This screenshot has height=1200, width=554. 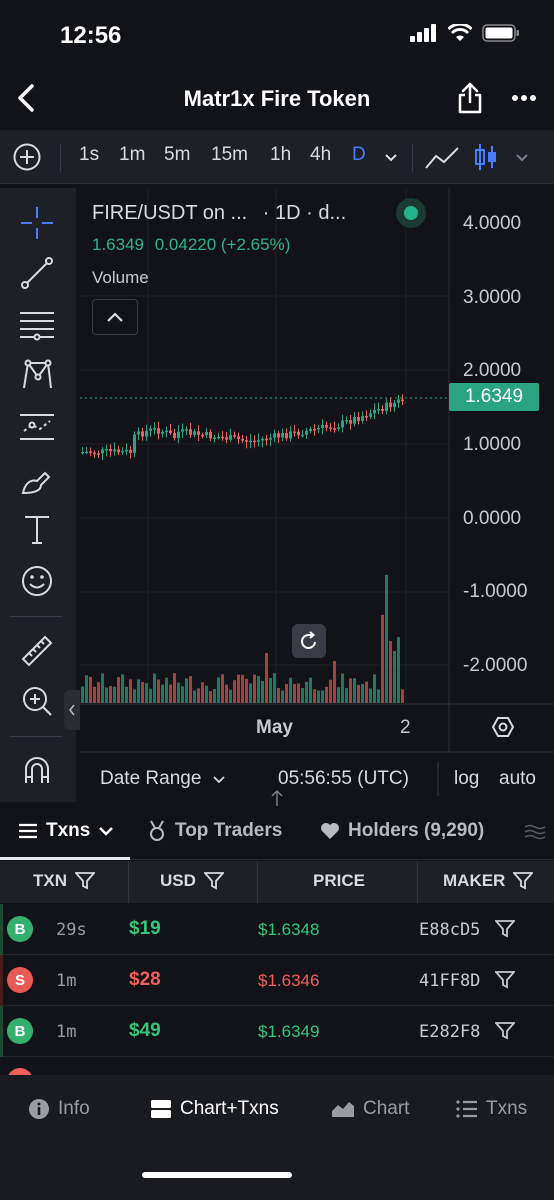 What do you see at coordinates (66, 831) in the screenshot?
I see `tab-txns: Txns` at bounding box center [66, 831].